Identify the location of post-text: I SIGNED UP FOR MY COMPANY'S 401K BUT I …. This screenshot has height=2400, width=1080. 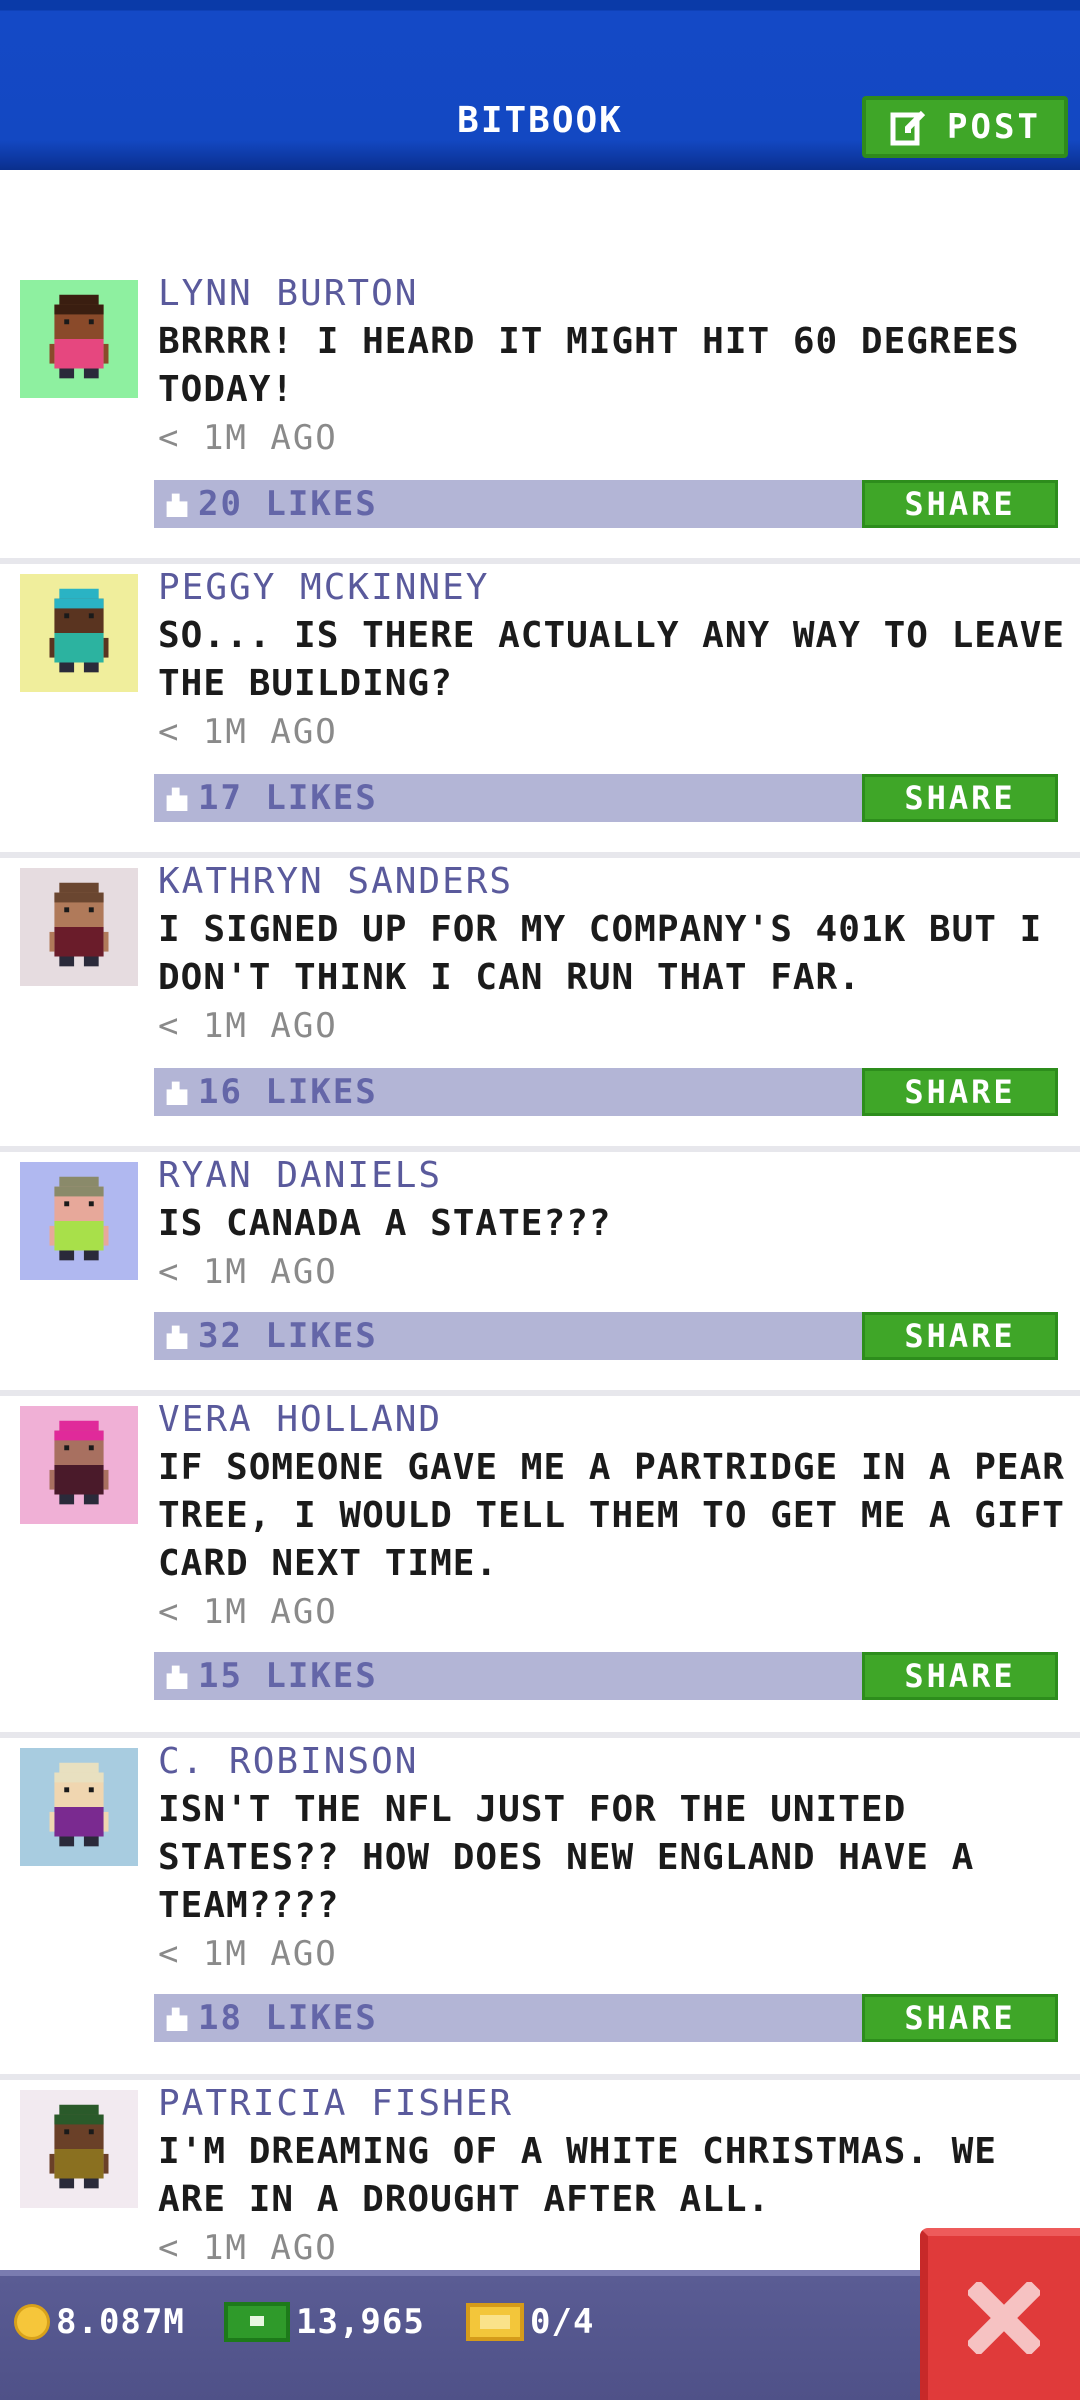
(600, 953).